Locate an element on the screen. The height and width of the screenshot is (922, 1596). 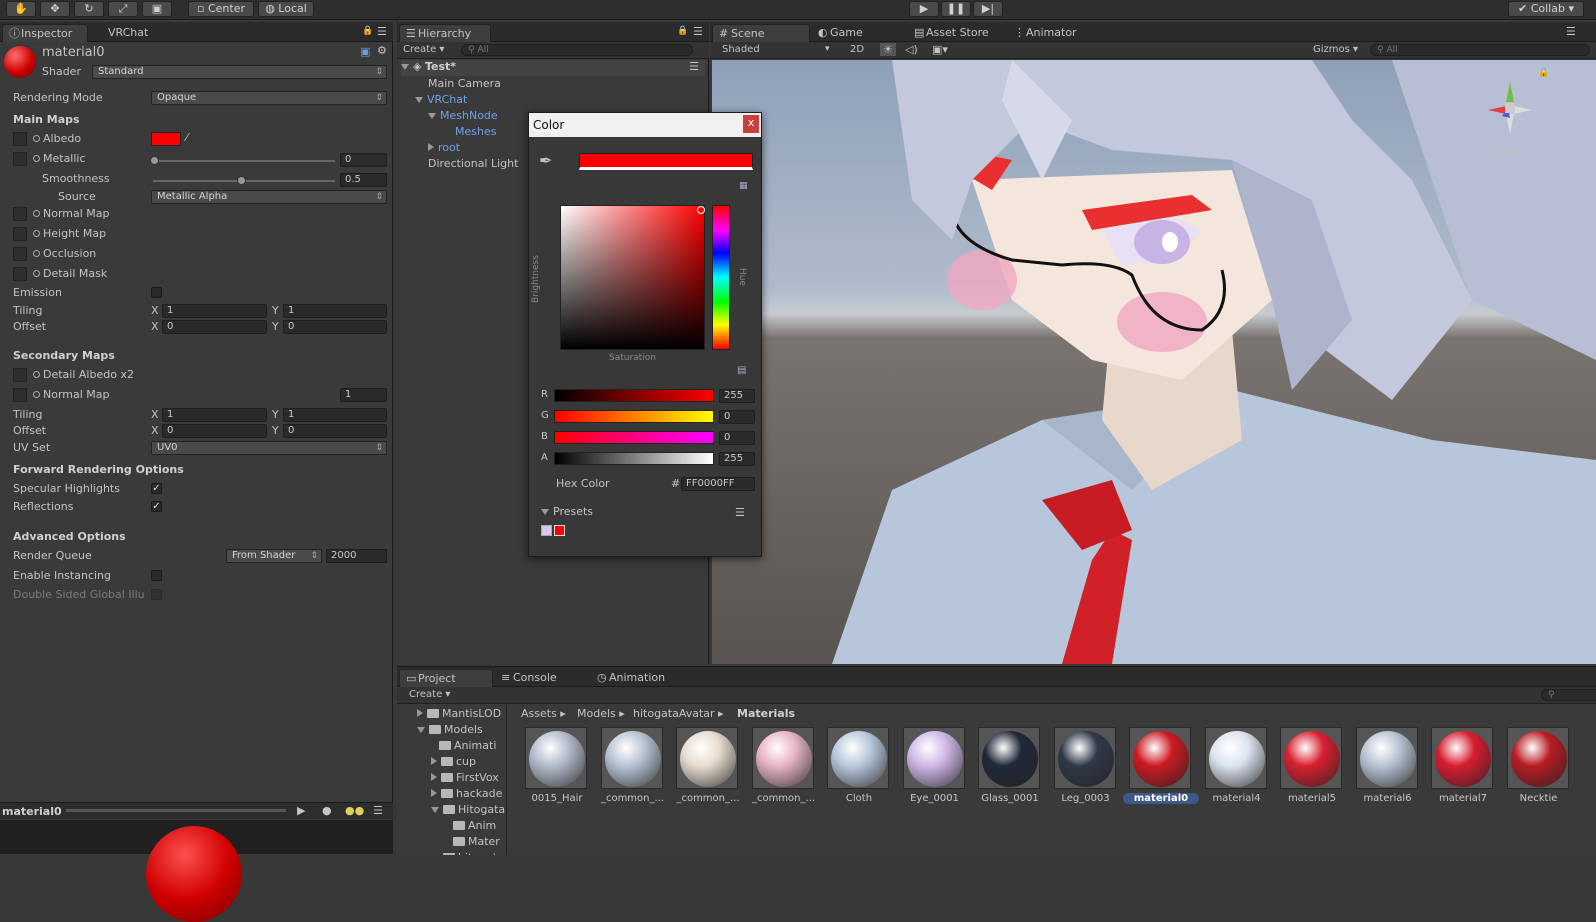
render-queue-mode-dropdown: From Shader is located at coordinates (274, 556).